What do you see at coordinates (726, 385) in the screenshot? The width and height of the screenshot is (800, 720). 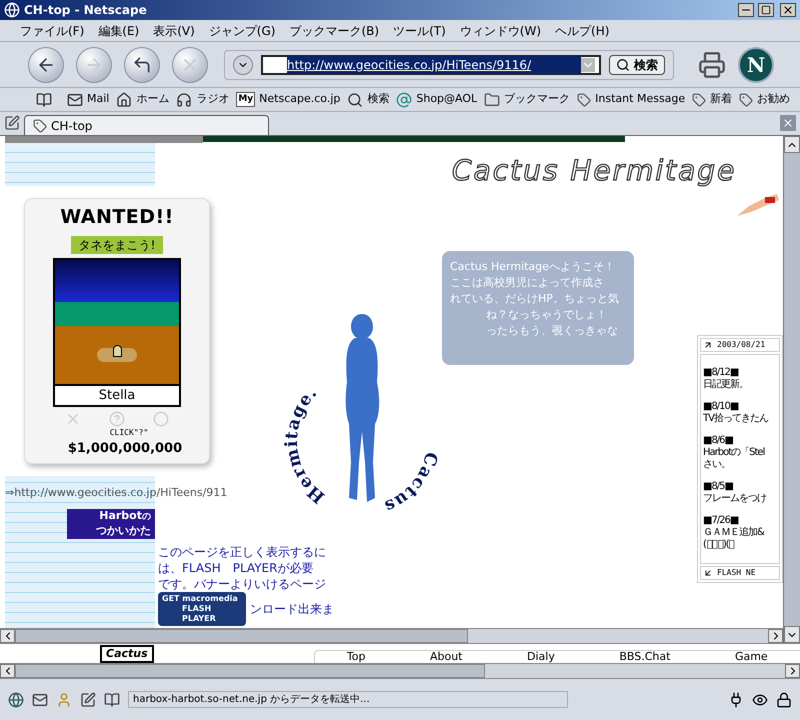 I see `news-entry-text: 日記更新。` at bounding box center [726, 385].